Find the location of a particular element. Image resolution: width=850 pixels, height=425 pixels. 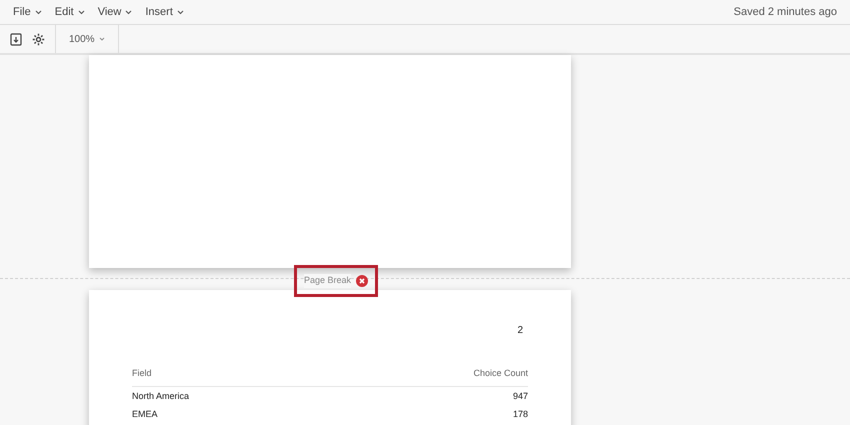

export-document-icon is located at coordinates (16, 39).